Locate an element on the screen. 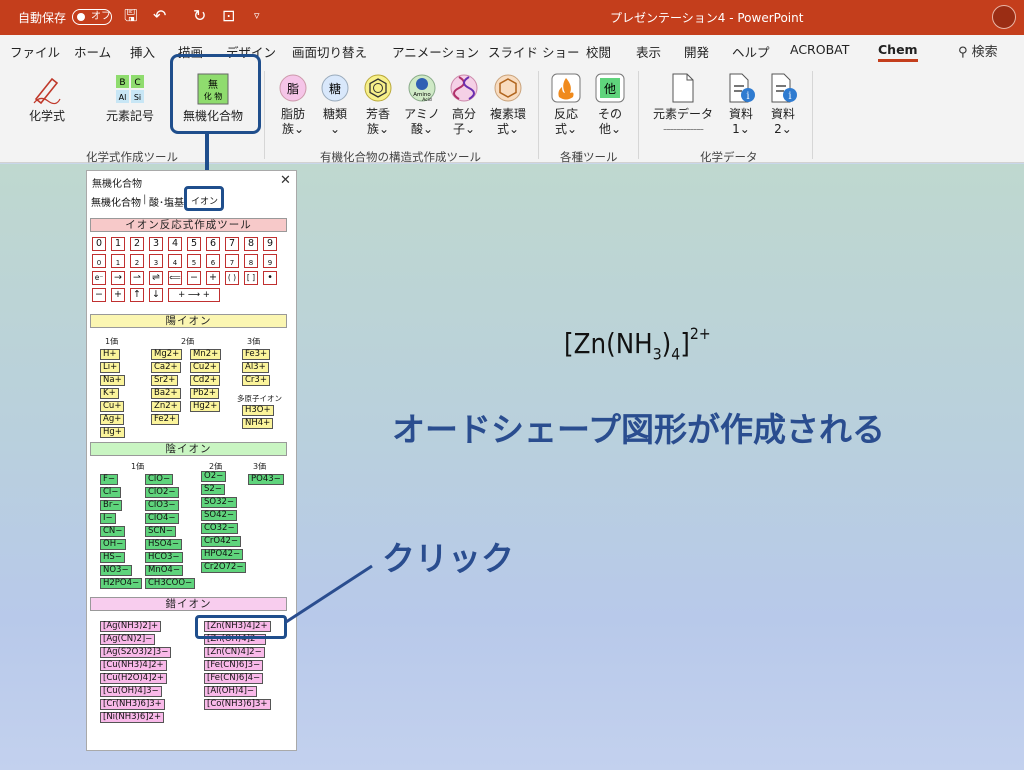 Image resolution: width=1024 pixels, height=770 pixels. click-pointer-line is located at coordinates (329, 594).